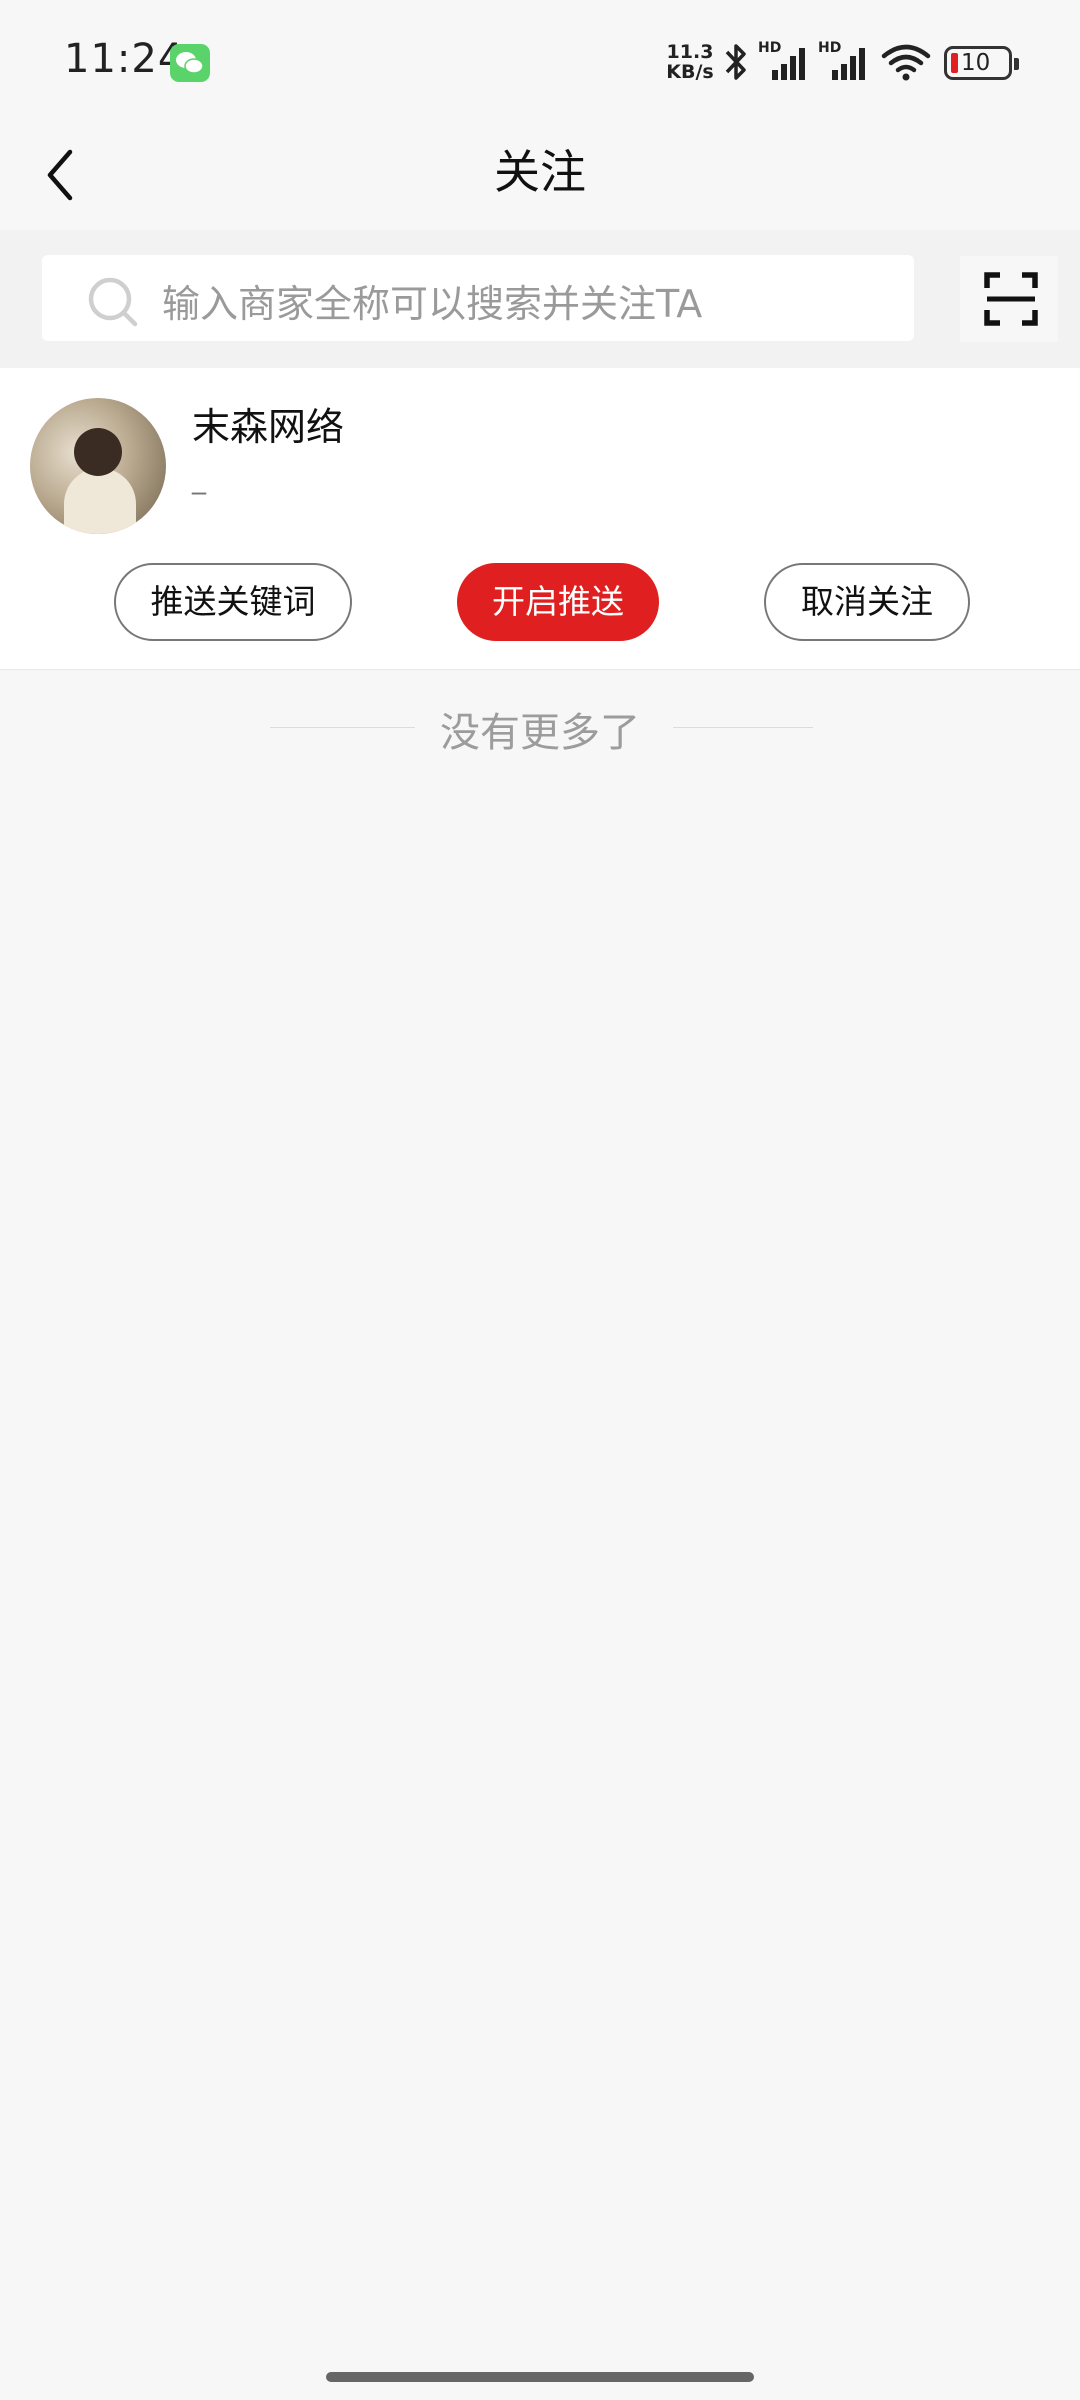 The width and height of the screenshot is (1080, 2400). Describe the element at coordinates (976, 63) in the screenshot. I see `battery-level: 10` at that location.